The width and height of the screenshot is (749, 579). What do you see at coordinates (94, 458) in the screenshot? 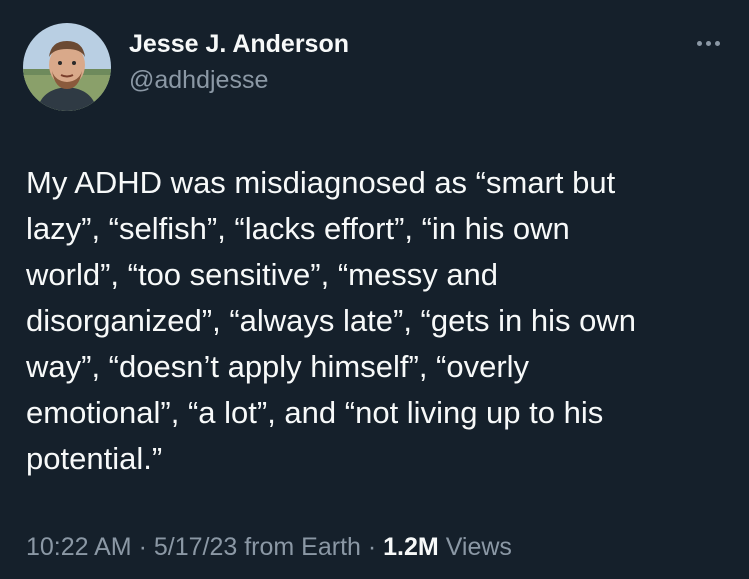
I see `tweet-text-line: potential.”` at bounding box center [94, 458].